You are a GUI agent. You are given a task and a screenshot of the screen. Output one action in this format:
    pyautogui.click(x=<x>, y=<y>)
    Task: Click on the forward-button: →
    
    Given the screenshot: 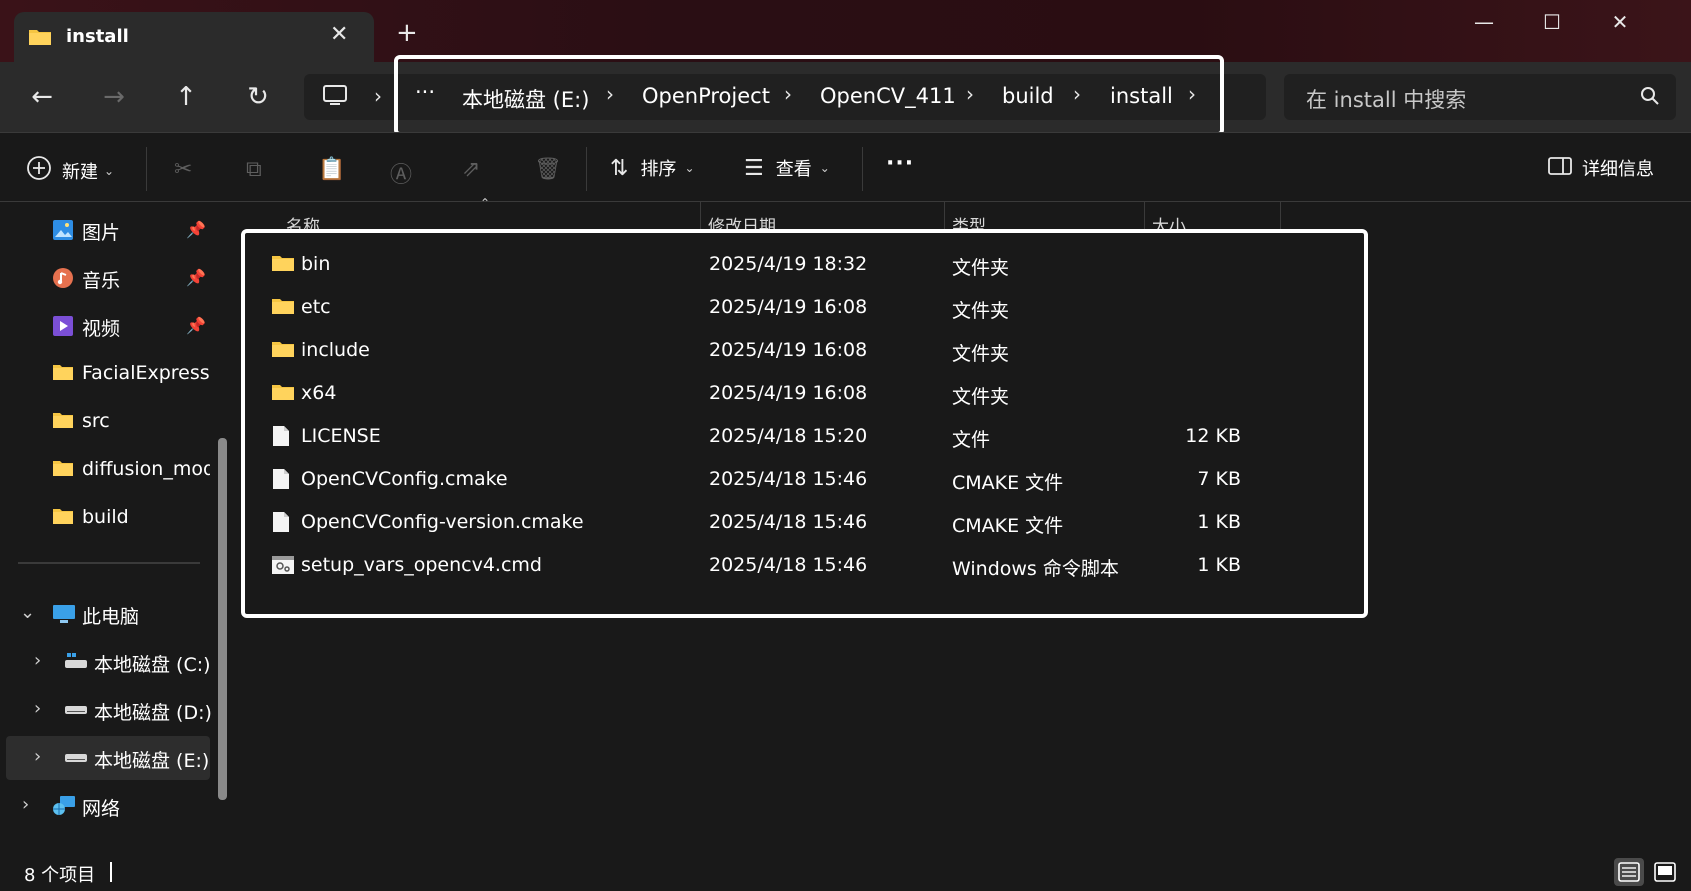 What is the action you would take?
    pyautogui.click(x=114, y=98)
    